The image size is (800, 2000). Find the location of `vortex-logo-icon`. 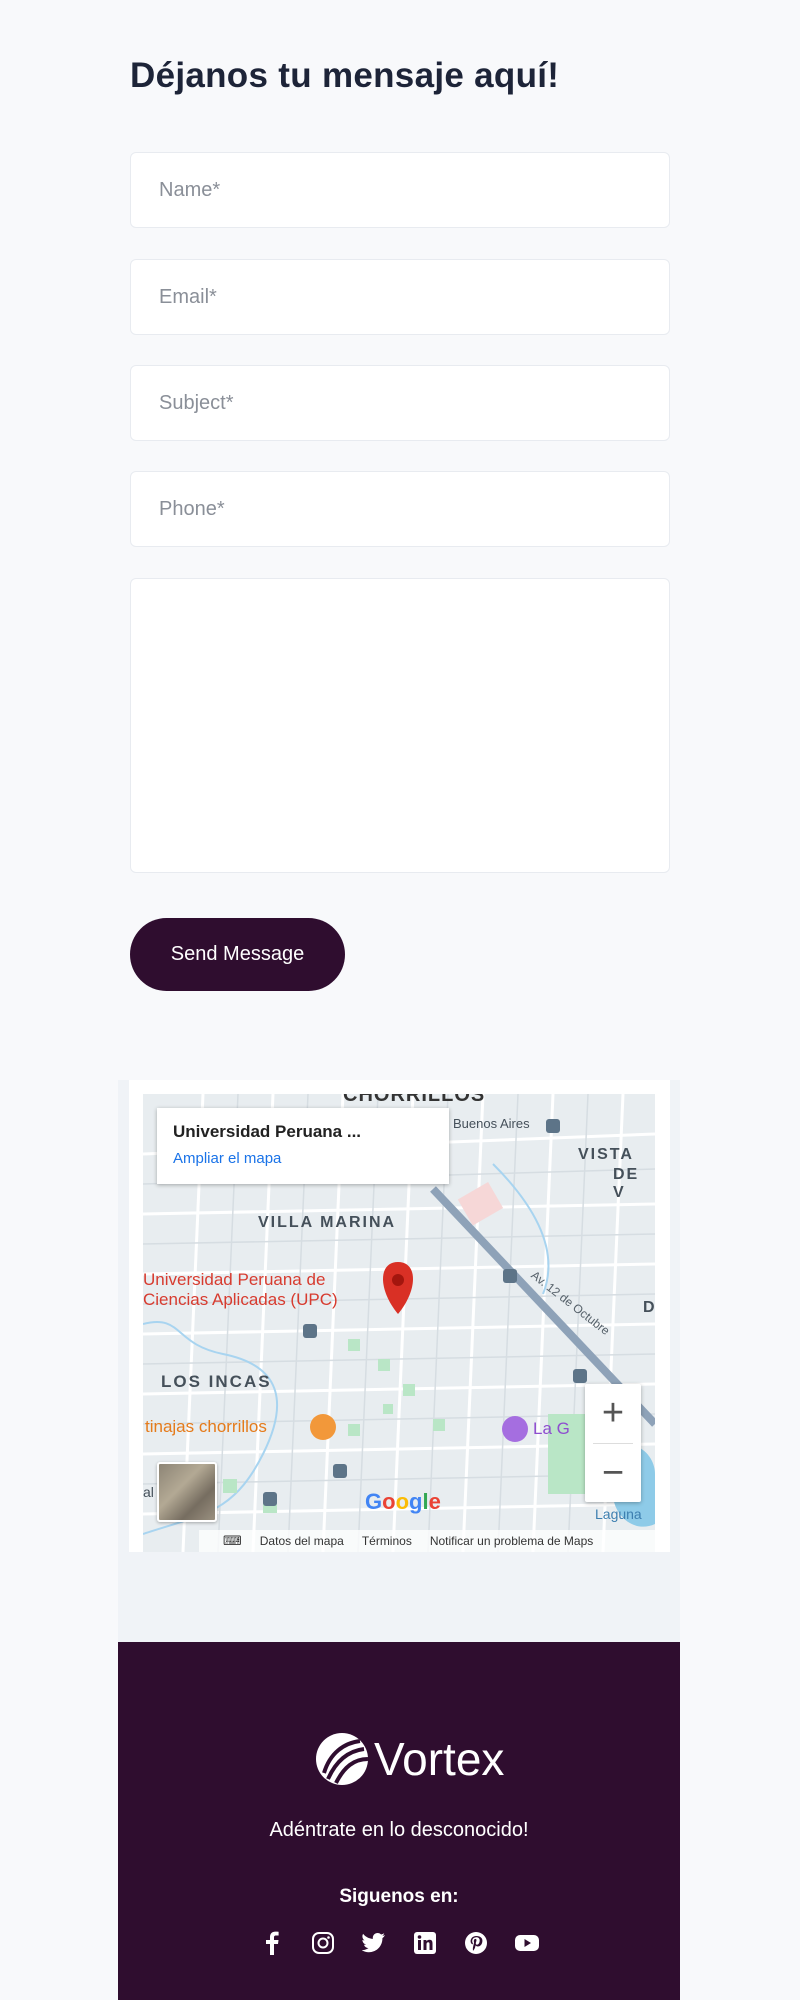

vortex-logo-icon is located at coordinates (342, 1759).